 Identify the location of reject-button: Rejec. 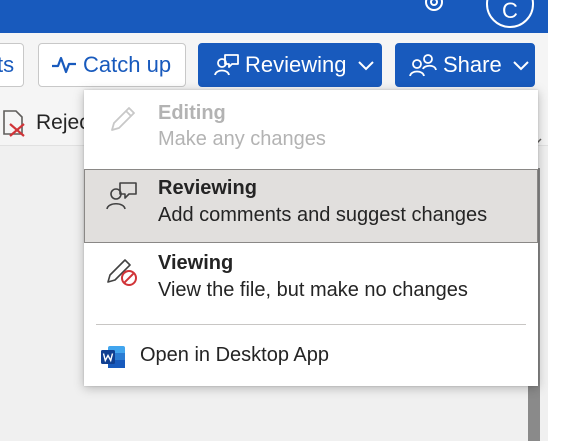
(45, 123).